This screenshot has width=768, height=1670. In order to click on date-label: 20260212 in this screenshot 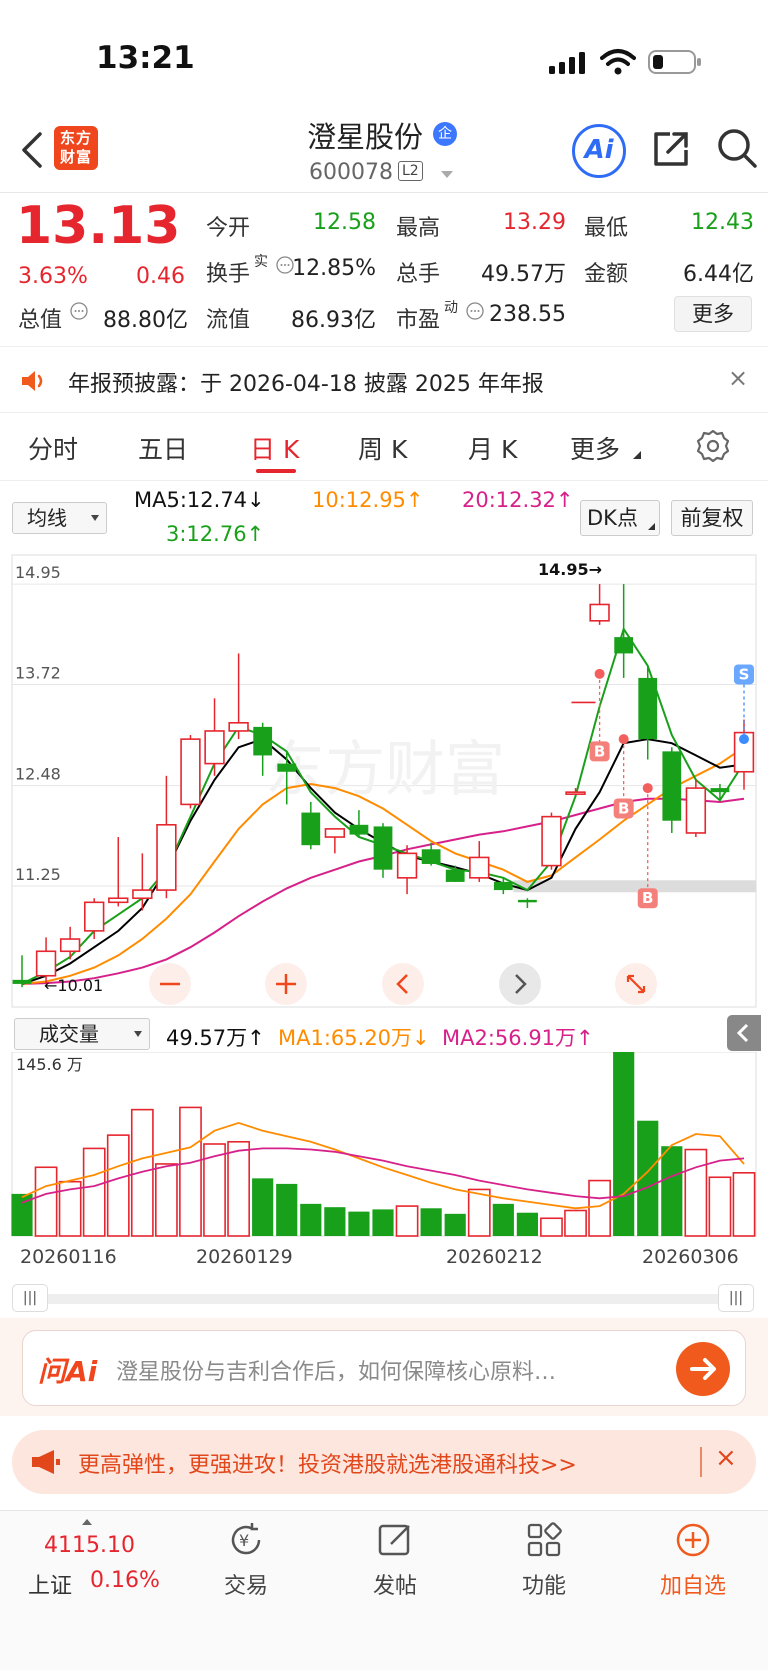, I will do `click(494, 1257)`.